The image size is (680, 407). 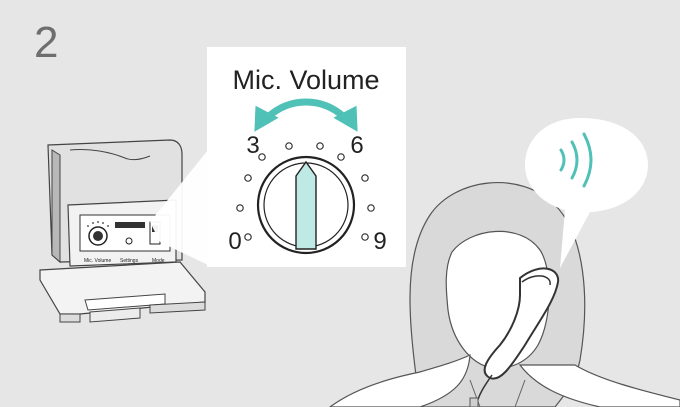 I want to click on dial-knob, so click(x=306, y=205).